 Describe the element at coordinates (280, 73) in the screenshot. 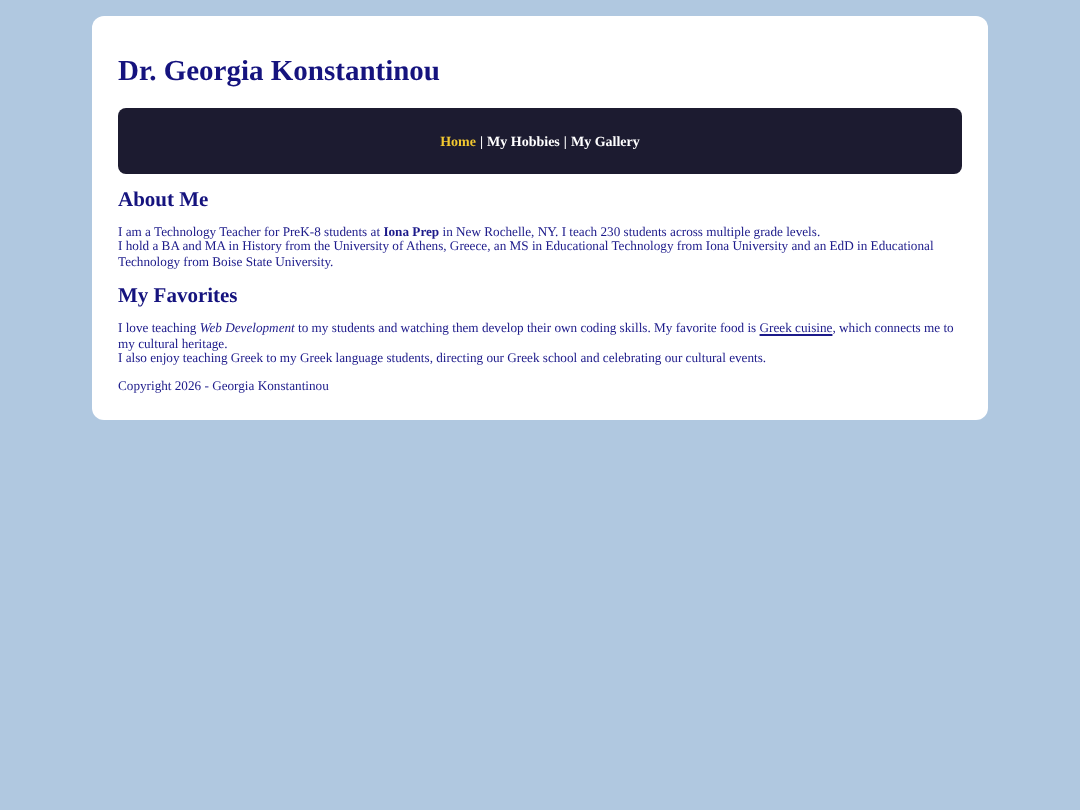

I see `page-title: Dr. Georgia Konstantinou` at that location.